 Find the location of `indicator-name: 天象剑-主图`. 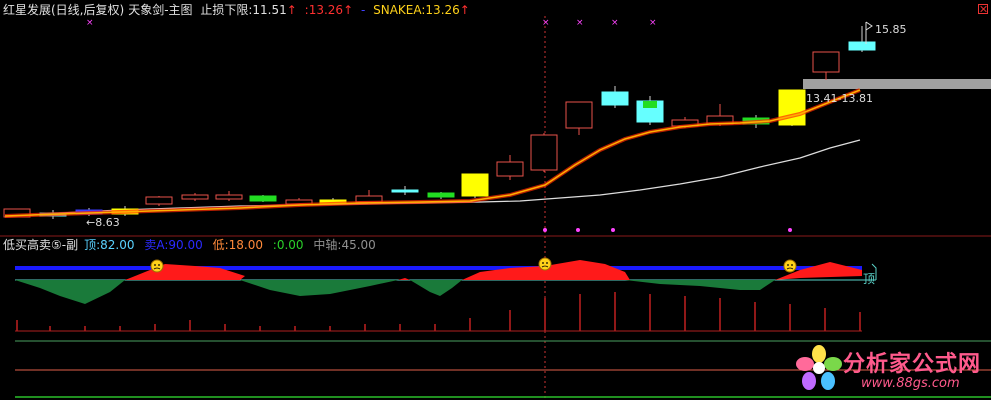

indicator-name: 天象剑-主图 is located at coordinates (160, 10).